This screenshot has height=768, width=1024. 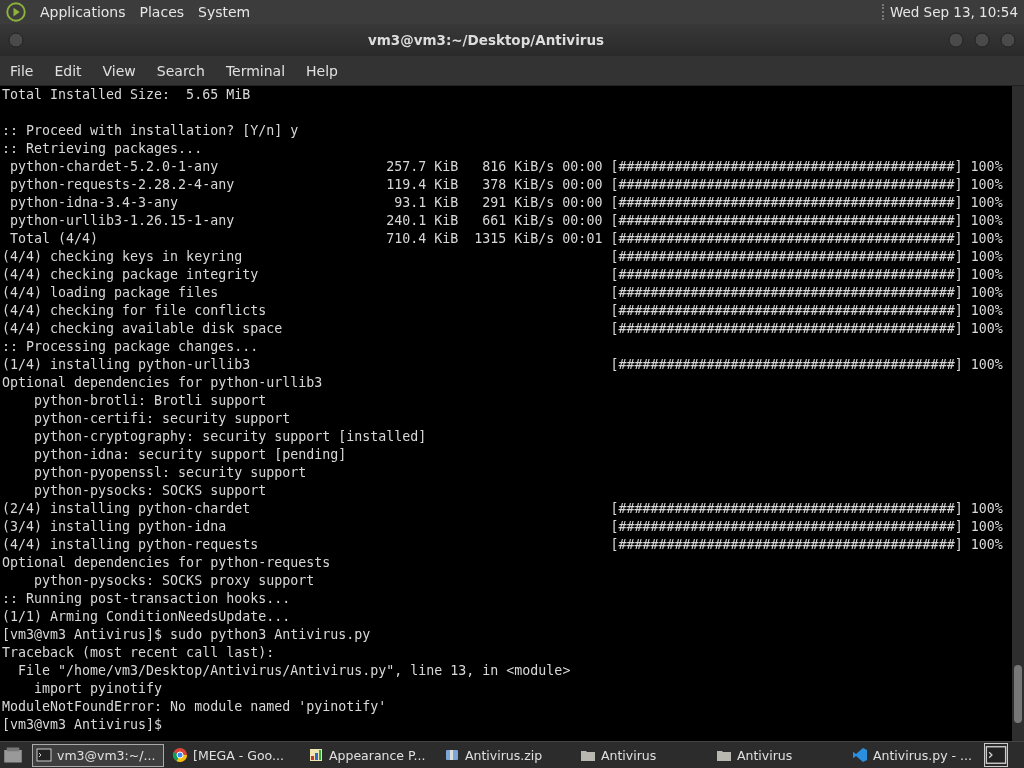 I want to click on terminal-line: [vm3@vm3 Antivirus]$ sudo python3 Antivirus.py, so click(x=186, y=635).